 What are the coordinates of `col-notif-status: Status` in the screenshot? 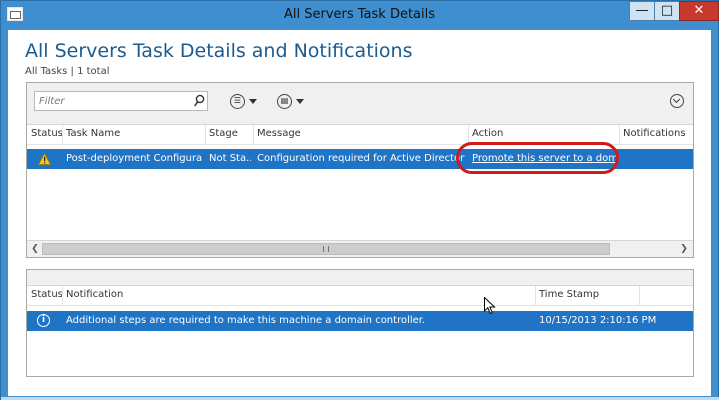 It's located at (47, 294).